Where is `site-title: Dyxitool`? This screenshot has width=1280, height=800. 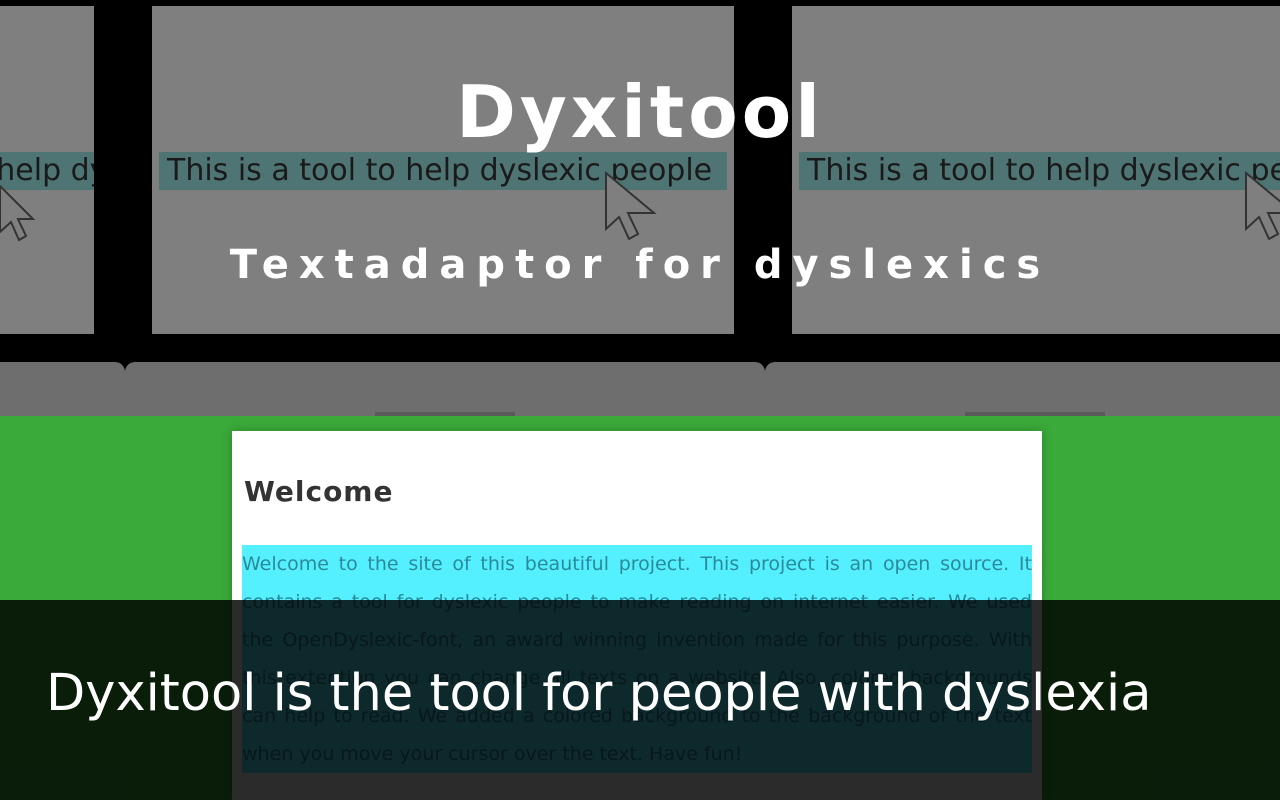 site-title: Dyxitool is located at coordinates (640, 112).